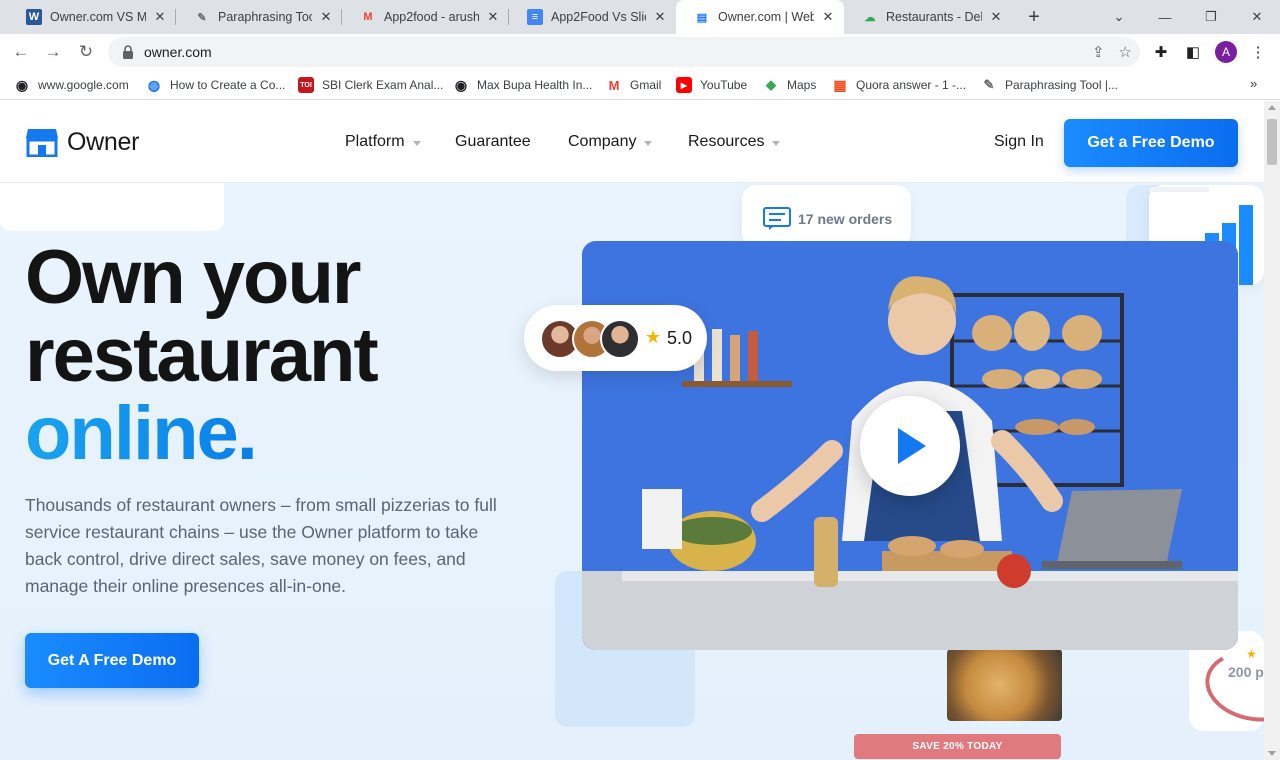 This screenshot has height=760, width=1280. What do you see at coordinates (1004, 685) in the screenshot?
I see `pizza-image` at bounding box center [1004, 685].